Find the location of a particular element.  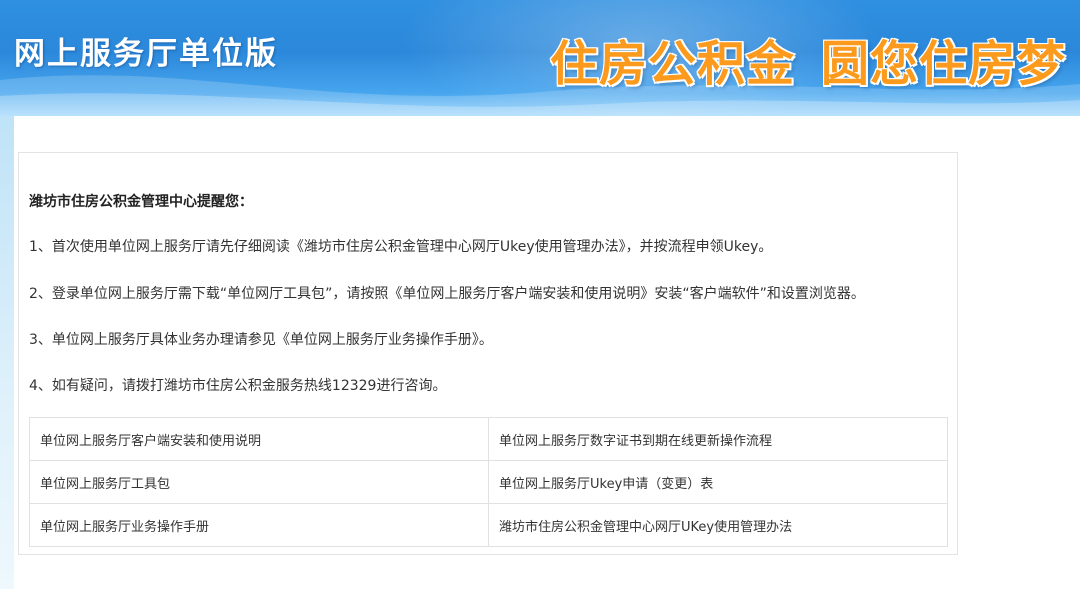

notice-heading: 潍坊市住房公积金管理中心提醒您： is located at coordinates (141, 202).